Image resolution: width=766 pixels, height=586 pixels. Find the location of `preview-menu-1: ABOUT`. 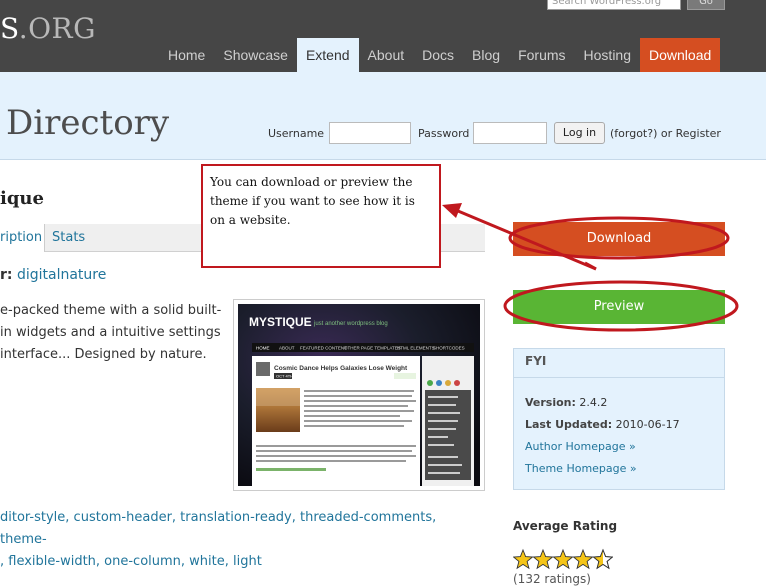

preview-menu-1: ABOUT is located at coordinates (287, 348).